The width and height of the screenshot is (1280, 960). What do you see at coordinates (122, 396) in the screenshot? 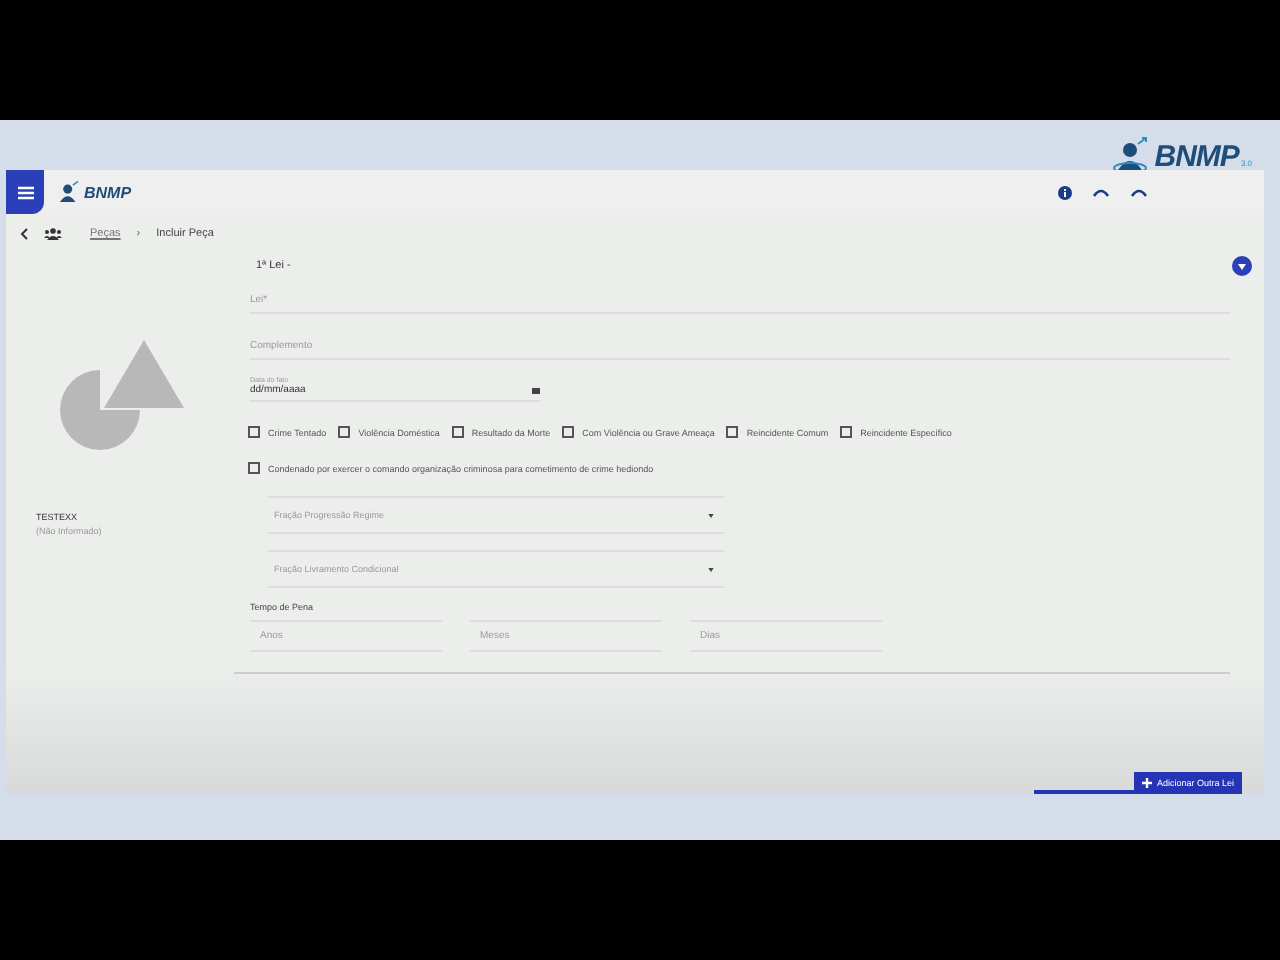
I see `placeholder-shapes-icon` at bounding box center [122, 396].